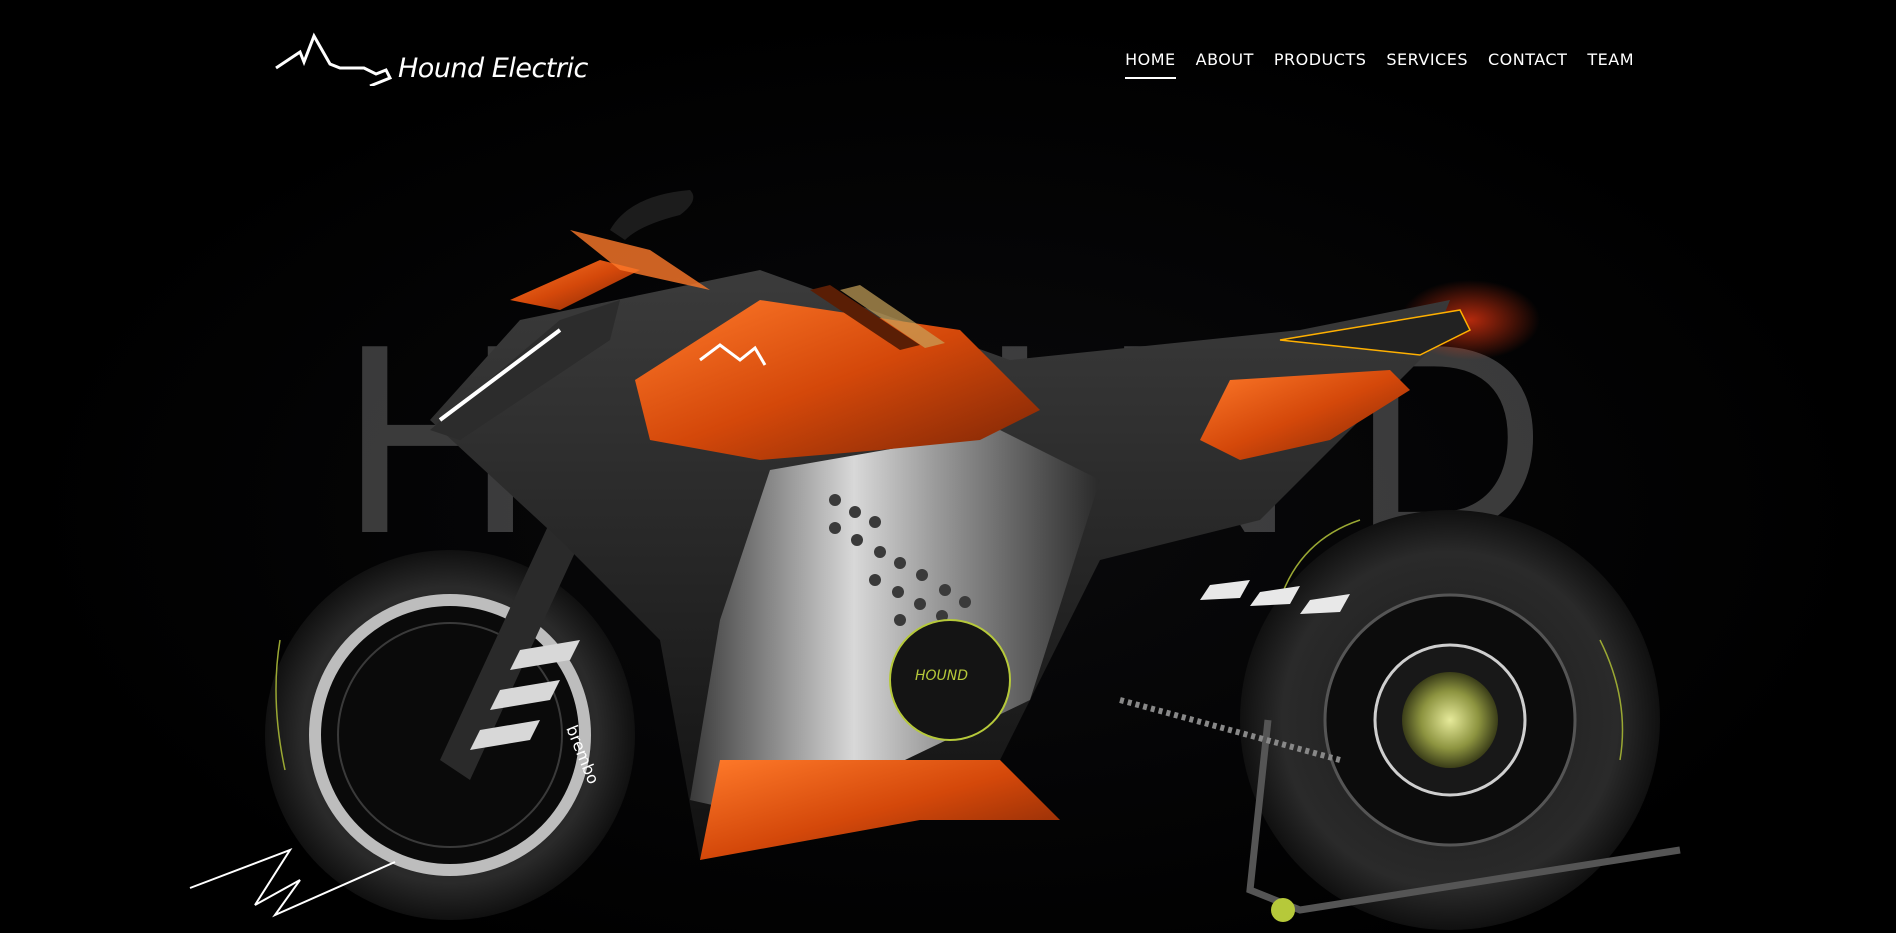 The width and height of the screenshot is (1896, 933). I want to click on rear-hub, so click(1450, 720).